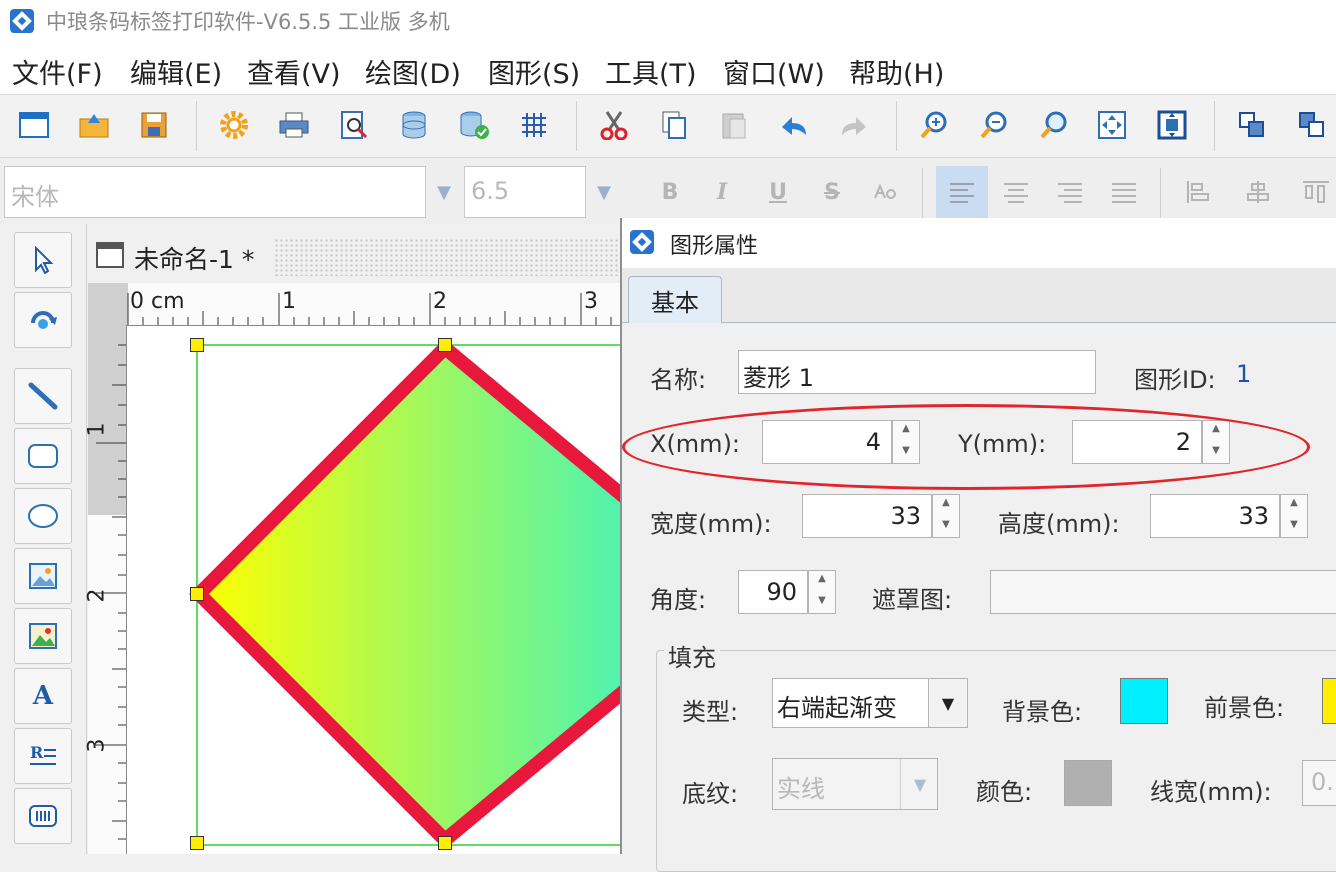 The width and height of the screenshot is (1336, 872). Describe the element at coordinates (43, 260) in the screenshot. I see `select-icon` at that location.